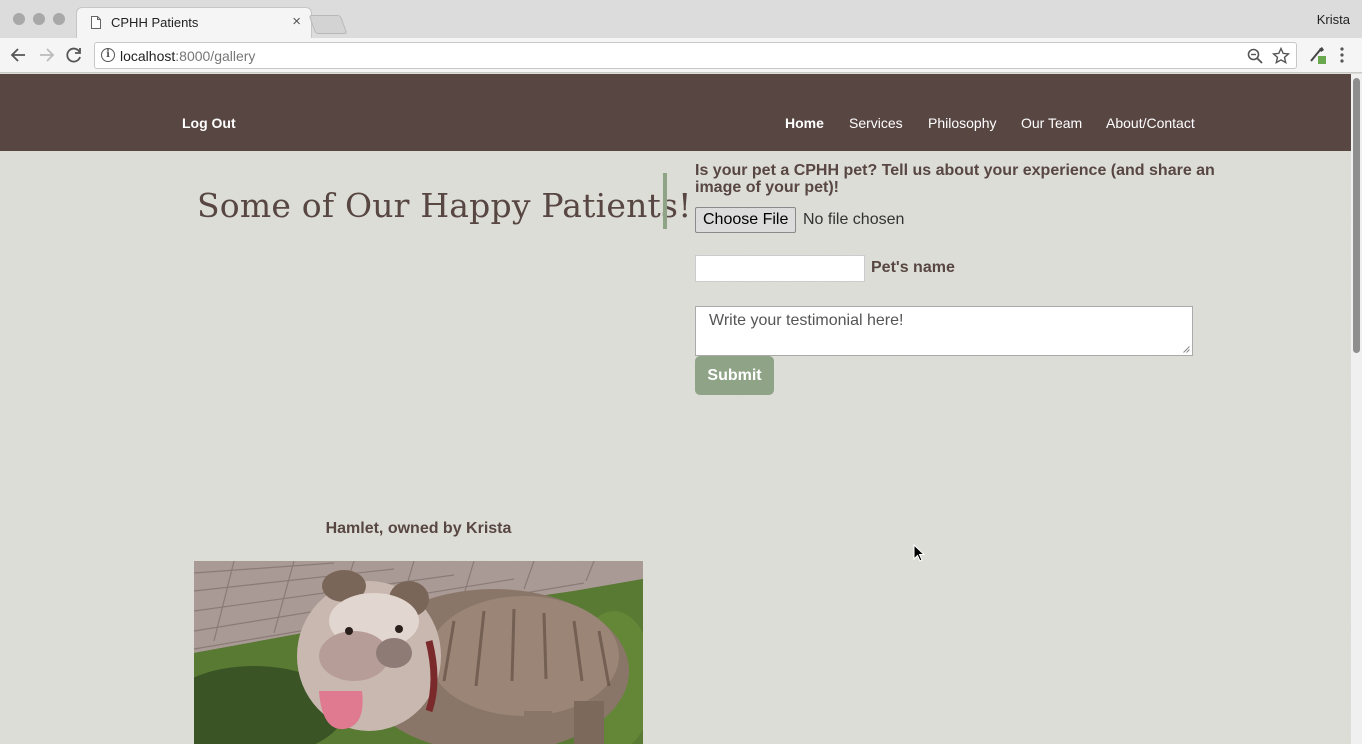 This screenshot has width=1362, height=744. Describe the element at coordinates (1342, 55) in the screenshot. I see `browser-menu-icon` at that location.